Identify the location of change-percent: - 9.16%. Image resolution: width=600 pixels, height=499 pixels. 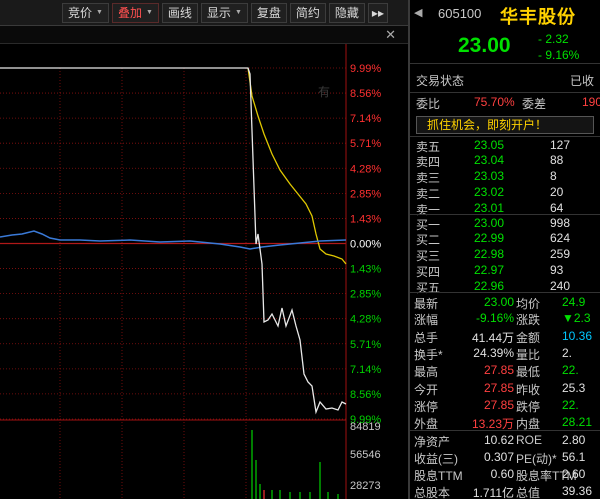
(559, 55).